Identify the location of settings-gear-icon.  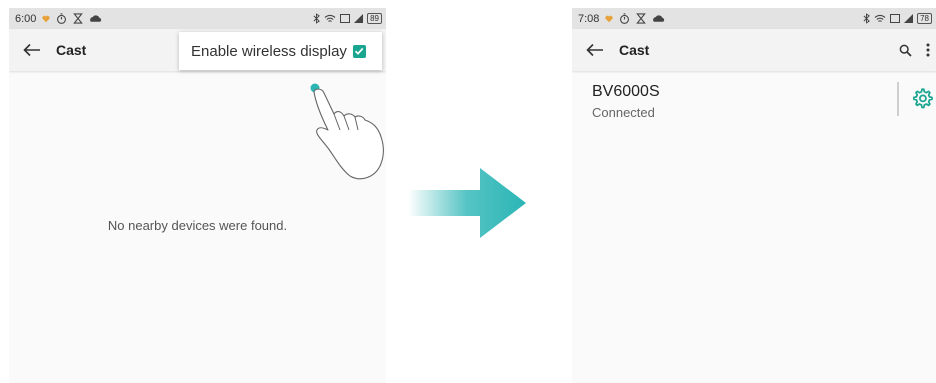
(922, 98).